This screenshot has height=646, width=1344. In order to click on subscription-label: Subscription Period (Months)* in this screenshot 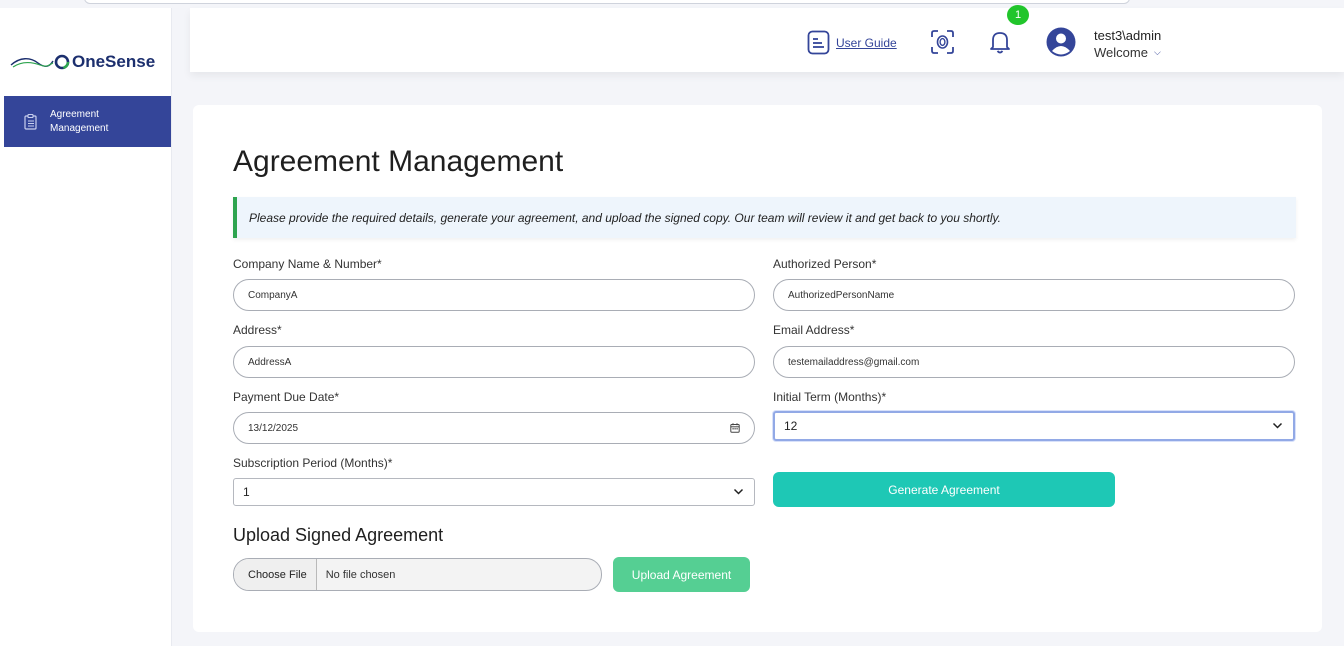, I will do `click(313, 463)`.